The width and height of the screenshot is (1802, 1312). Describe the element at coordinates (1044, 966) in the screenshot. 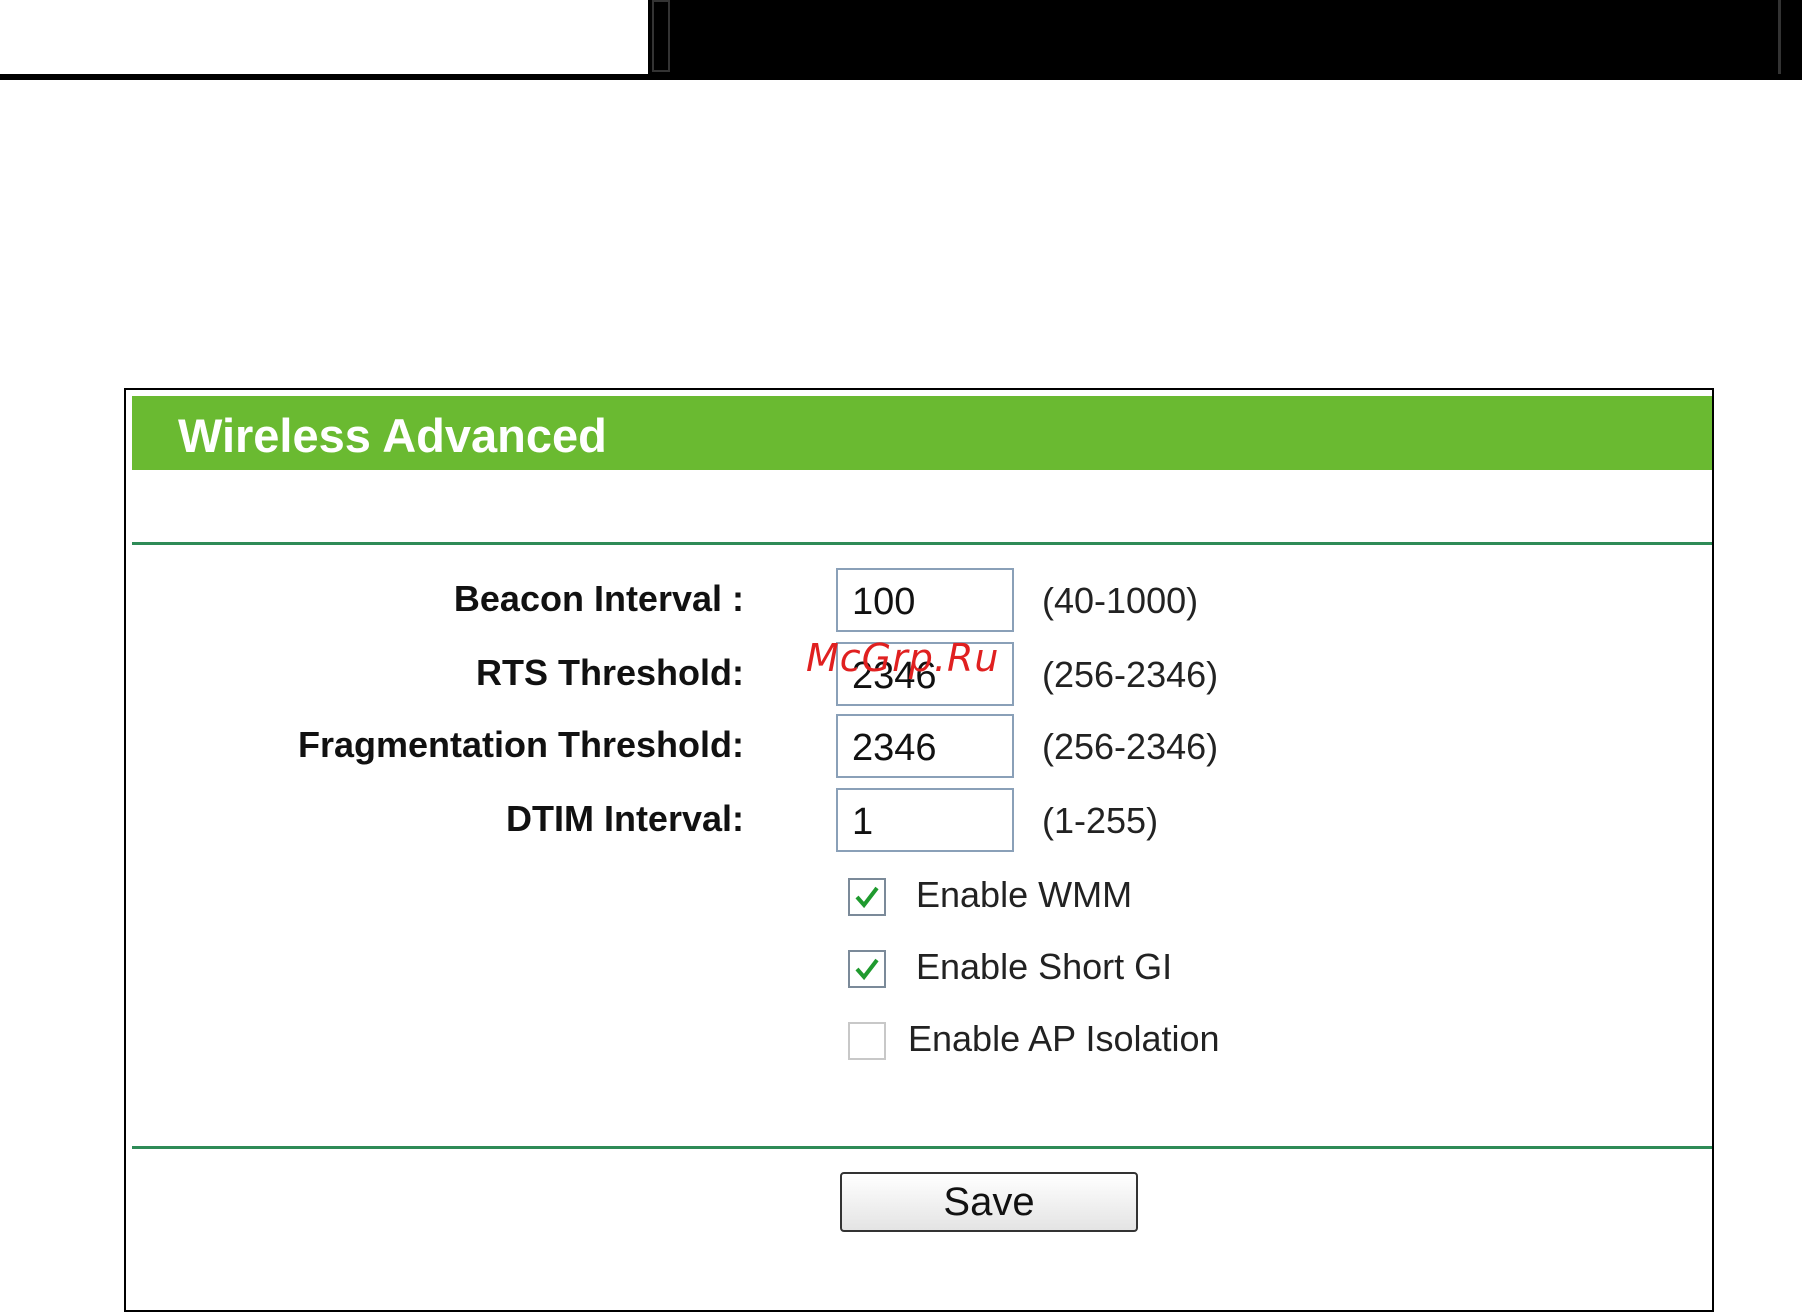

I see `enable-short-gi-label: Enable Short GI` at that location.